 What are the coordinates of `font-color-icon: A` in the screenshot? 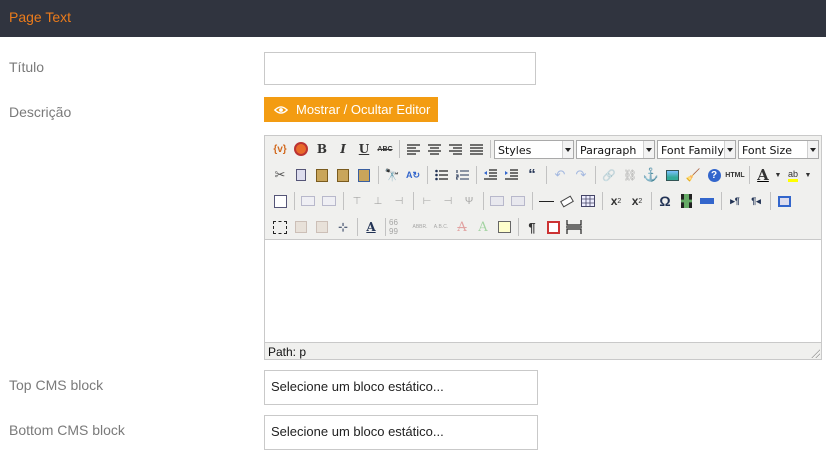 It's located at (763, 175).